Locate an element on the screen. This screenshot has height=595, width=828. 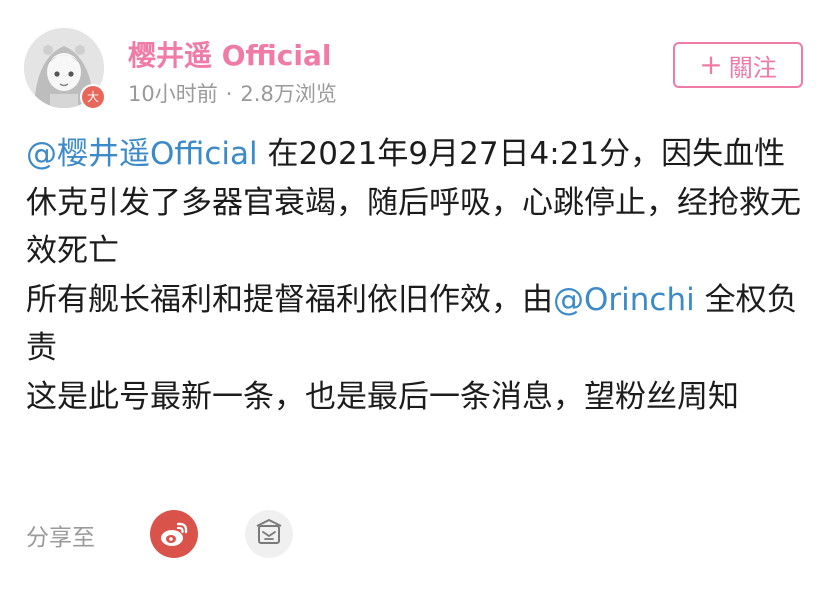
mention-link: @樱井遥Official is located at coordinates (142, 154).